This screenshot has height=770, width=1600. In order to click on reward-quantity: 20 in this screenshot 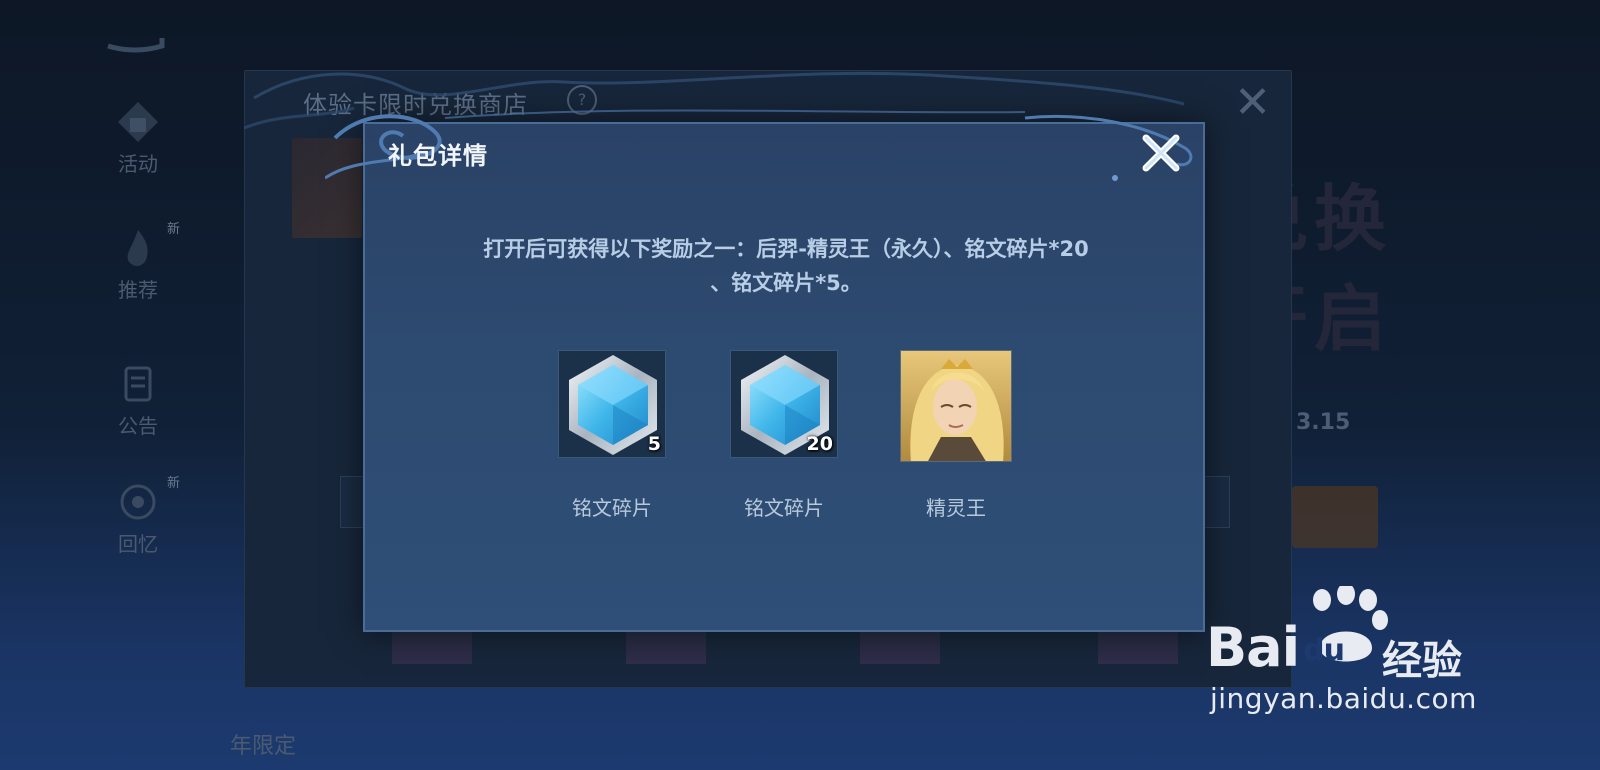, I will do `click(819, 444)`.